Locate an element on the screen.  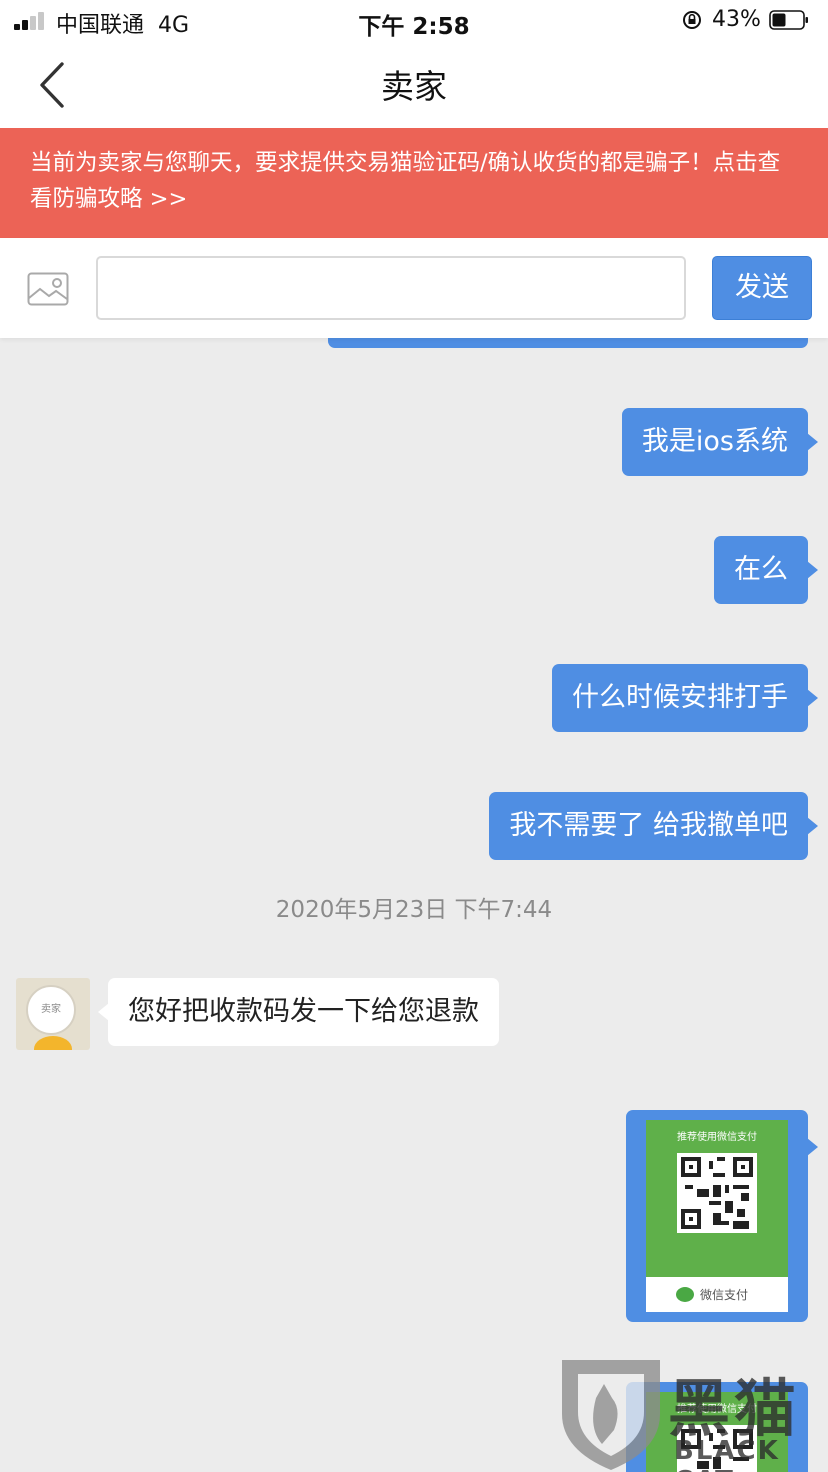
battery-icon is located at coordinates (788, 20).